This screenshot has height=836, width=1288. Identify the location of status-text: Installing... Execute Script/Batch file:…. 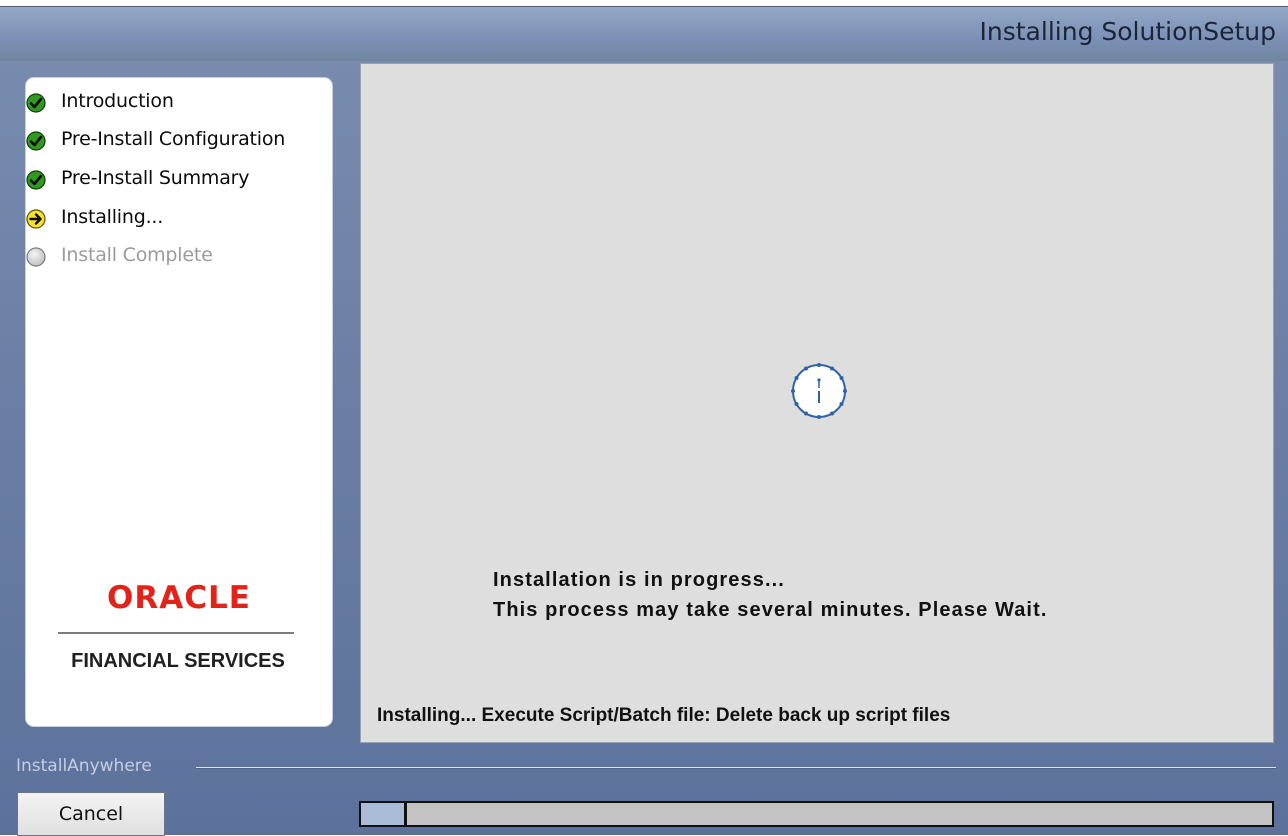
(664, 715).